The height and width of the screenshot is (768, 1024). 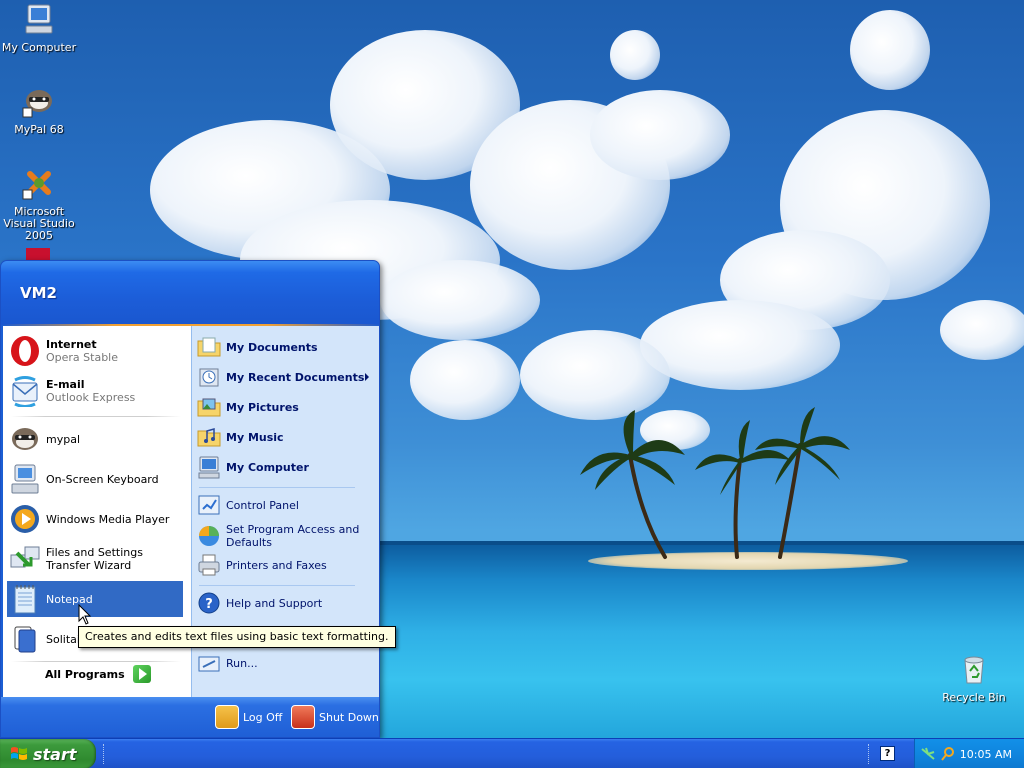 I want to click on recent-item-on-screen-keyboard: On-Screen Keyboard, so click(x=95, y=479).